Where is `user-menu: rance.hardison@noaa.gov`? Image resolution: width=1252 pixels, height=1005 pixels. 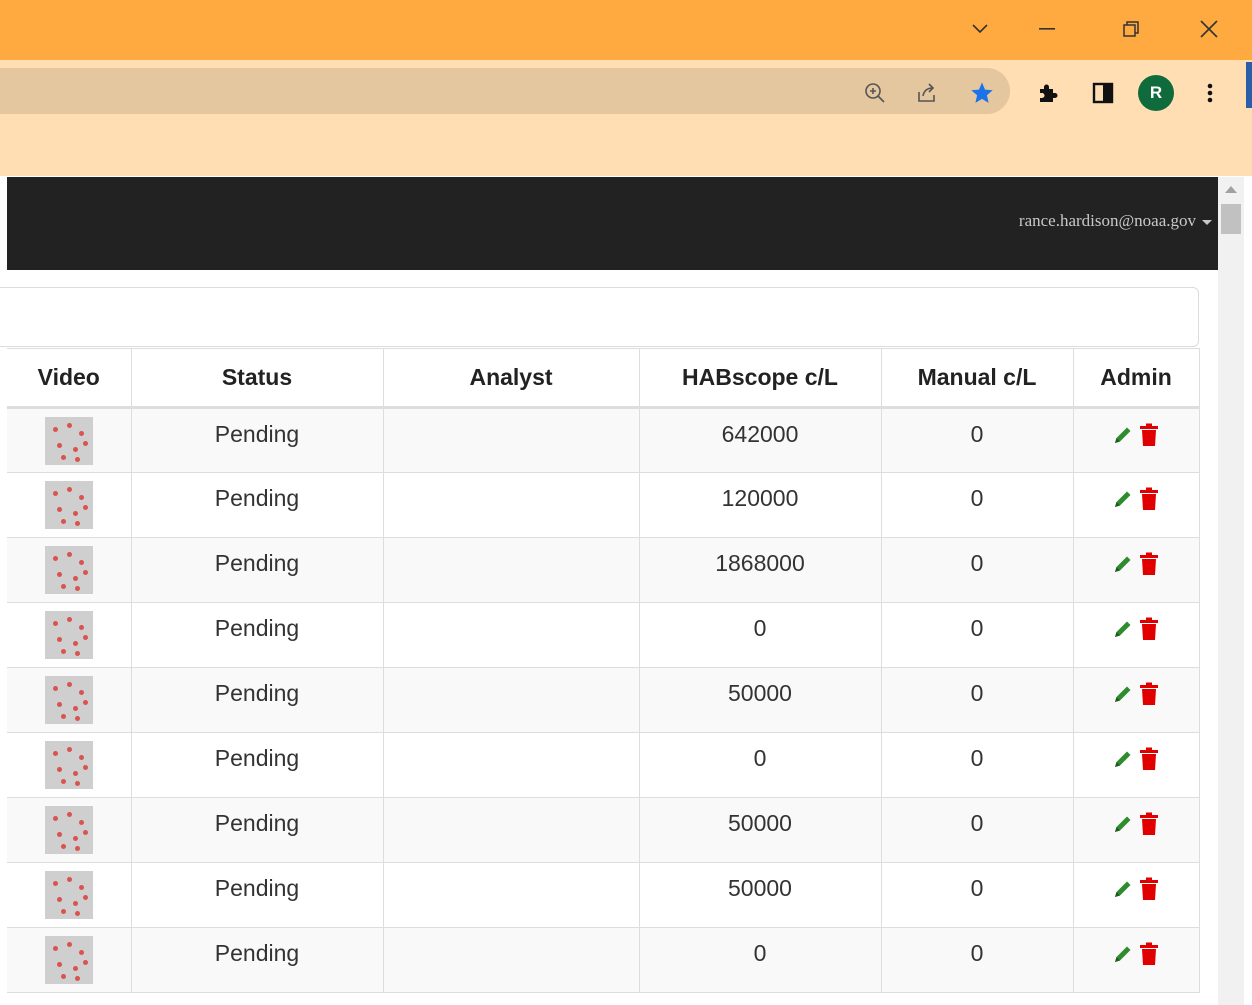
user-menu: rance.hardison@noaa.gov is located at coordinates (1115, 221).